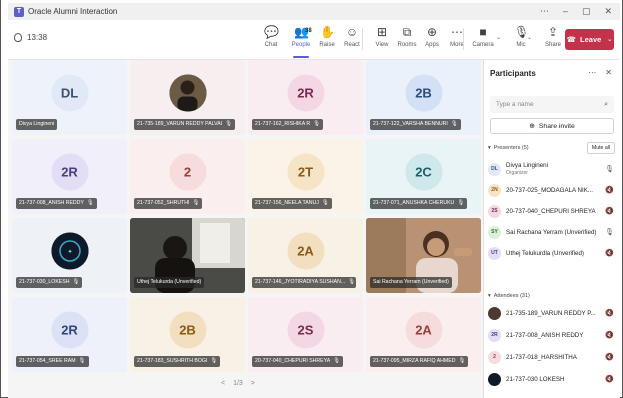 This screenshot has width=623, height=398. I want to click on people-button: 👥 38 People, so click(301, 41).